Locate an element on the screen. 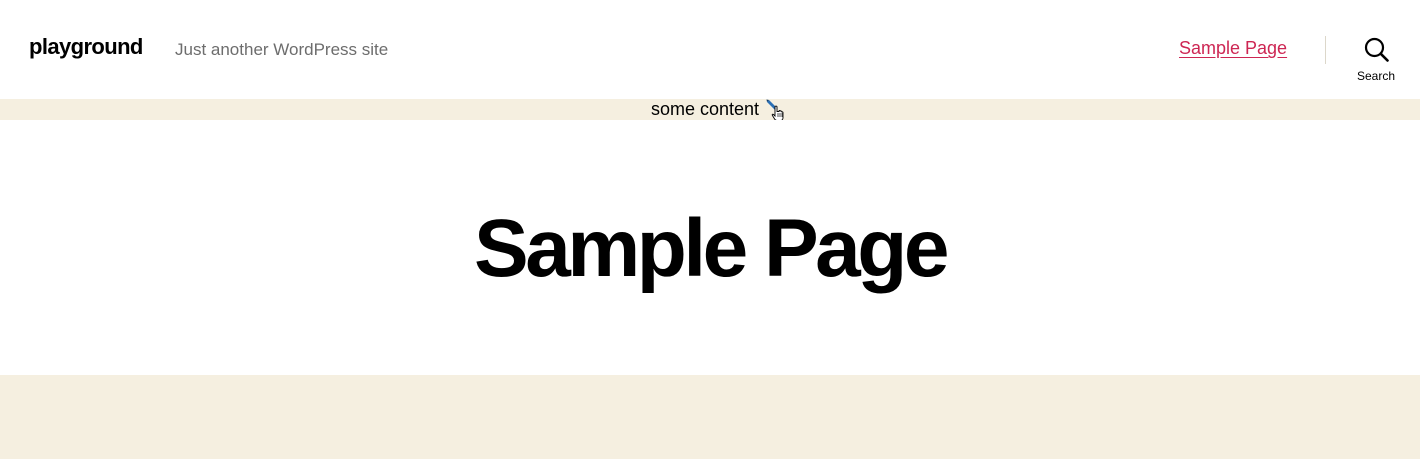 The height and width of the screenshot is (459, 1420). nav-divider is located at coordinates (1325, 50).